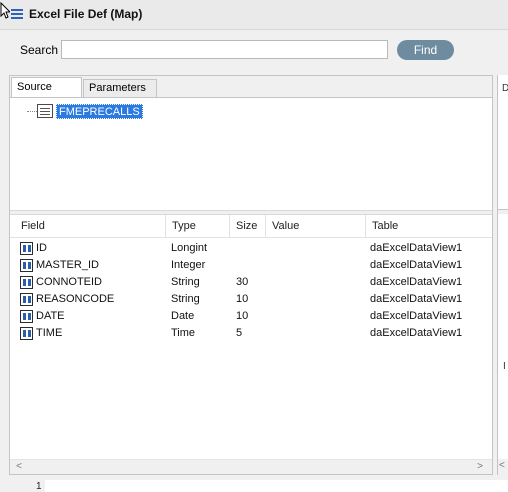 Image resolution: width=508 pixels, height=492 pixels. Describe the element at coordinates (188, 265) in the screenshot. I see `field-type: Integer` at that location.